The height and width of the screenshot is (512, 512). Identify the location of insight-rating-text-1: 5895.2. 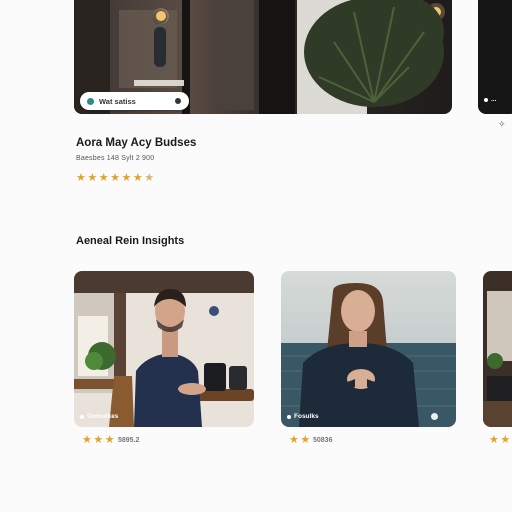
(129, 440).